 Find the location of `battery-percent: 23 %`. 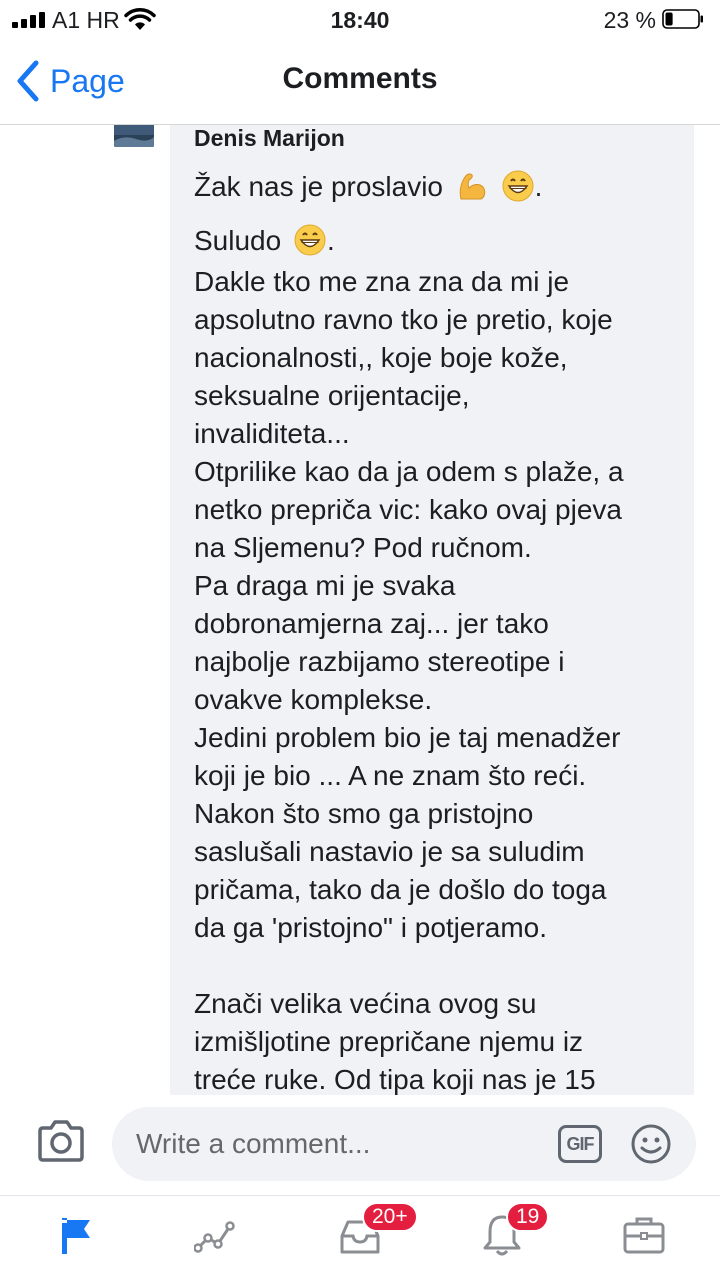

battery-percent: 23 % is located at coordinates (629, 20).